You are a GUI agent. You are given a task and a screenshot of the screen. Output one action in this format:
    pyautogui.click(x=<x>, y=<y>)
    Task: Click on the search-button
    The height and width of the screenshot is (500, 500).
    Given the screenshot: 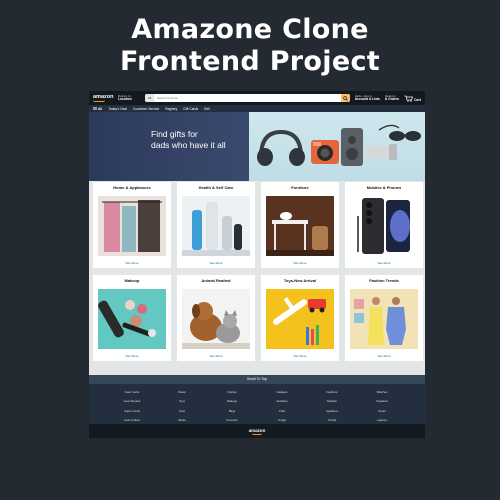 What is the action you would take?
    pyautogui.click(x=345, y=98)
    